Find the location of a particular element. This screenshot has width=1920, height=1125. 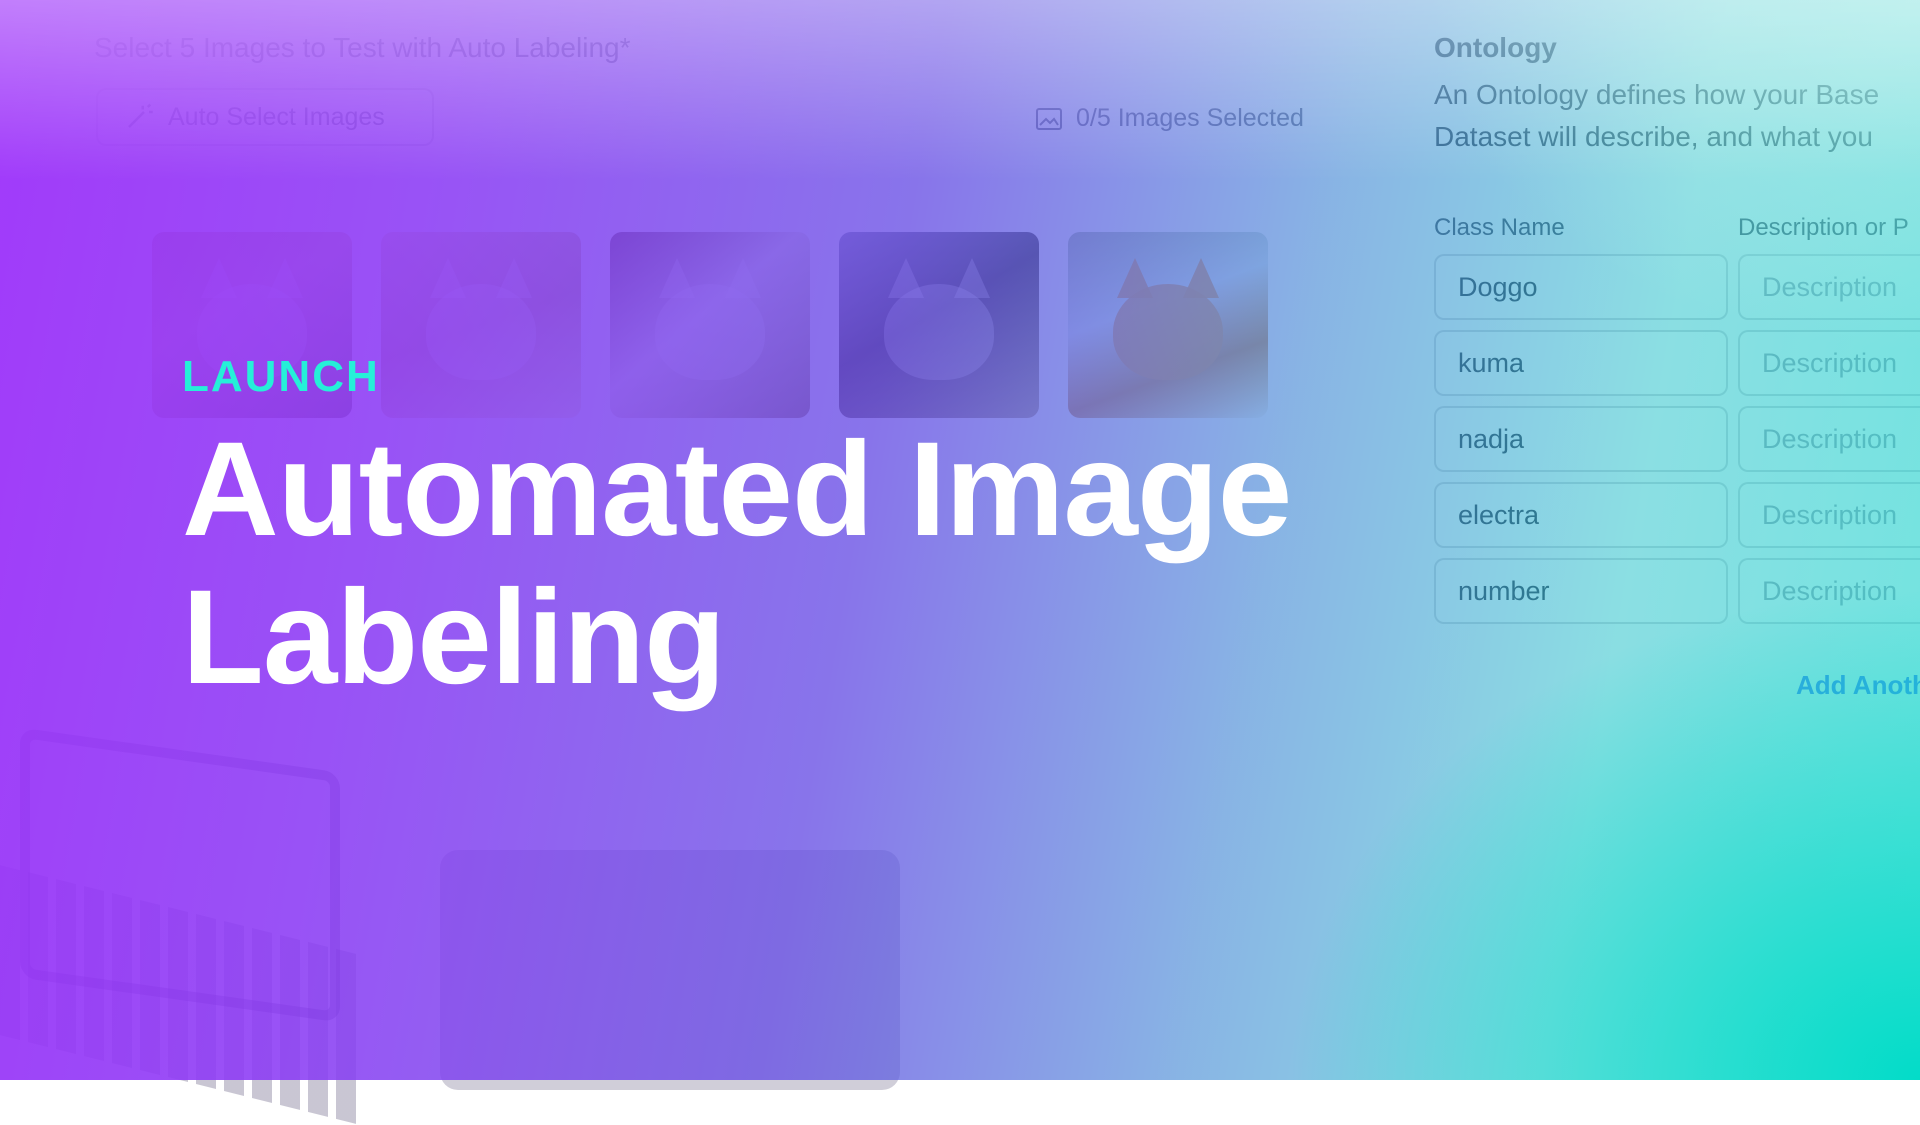

class-name-field: Doggo is located at coordinates (1581, 287).